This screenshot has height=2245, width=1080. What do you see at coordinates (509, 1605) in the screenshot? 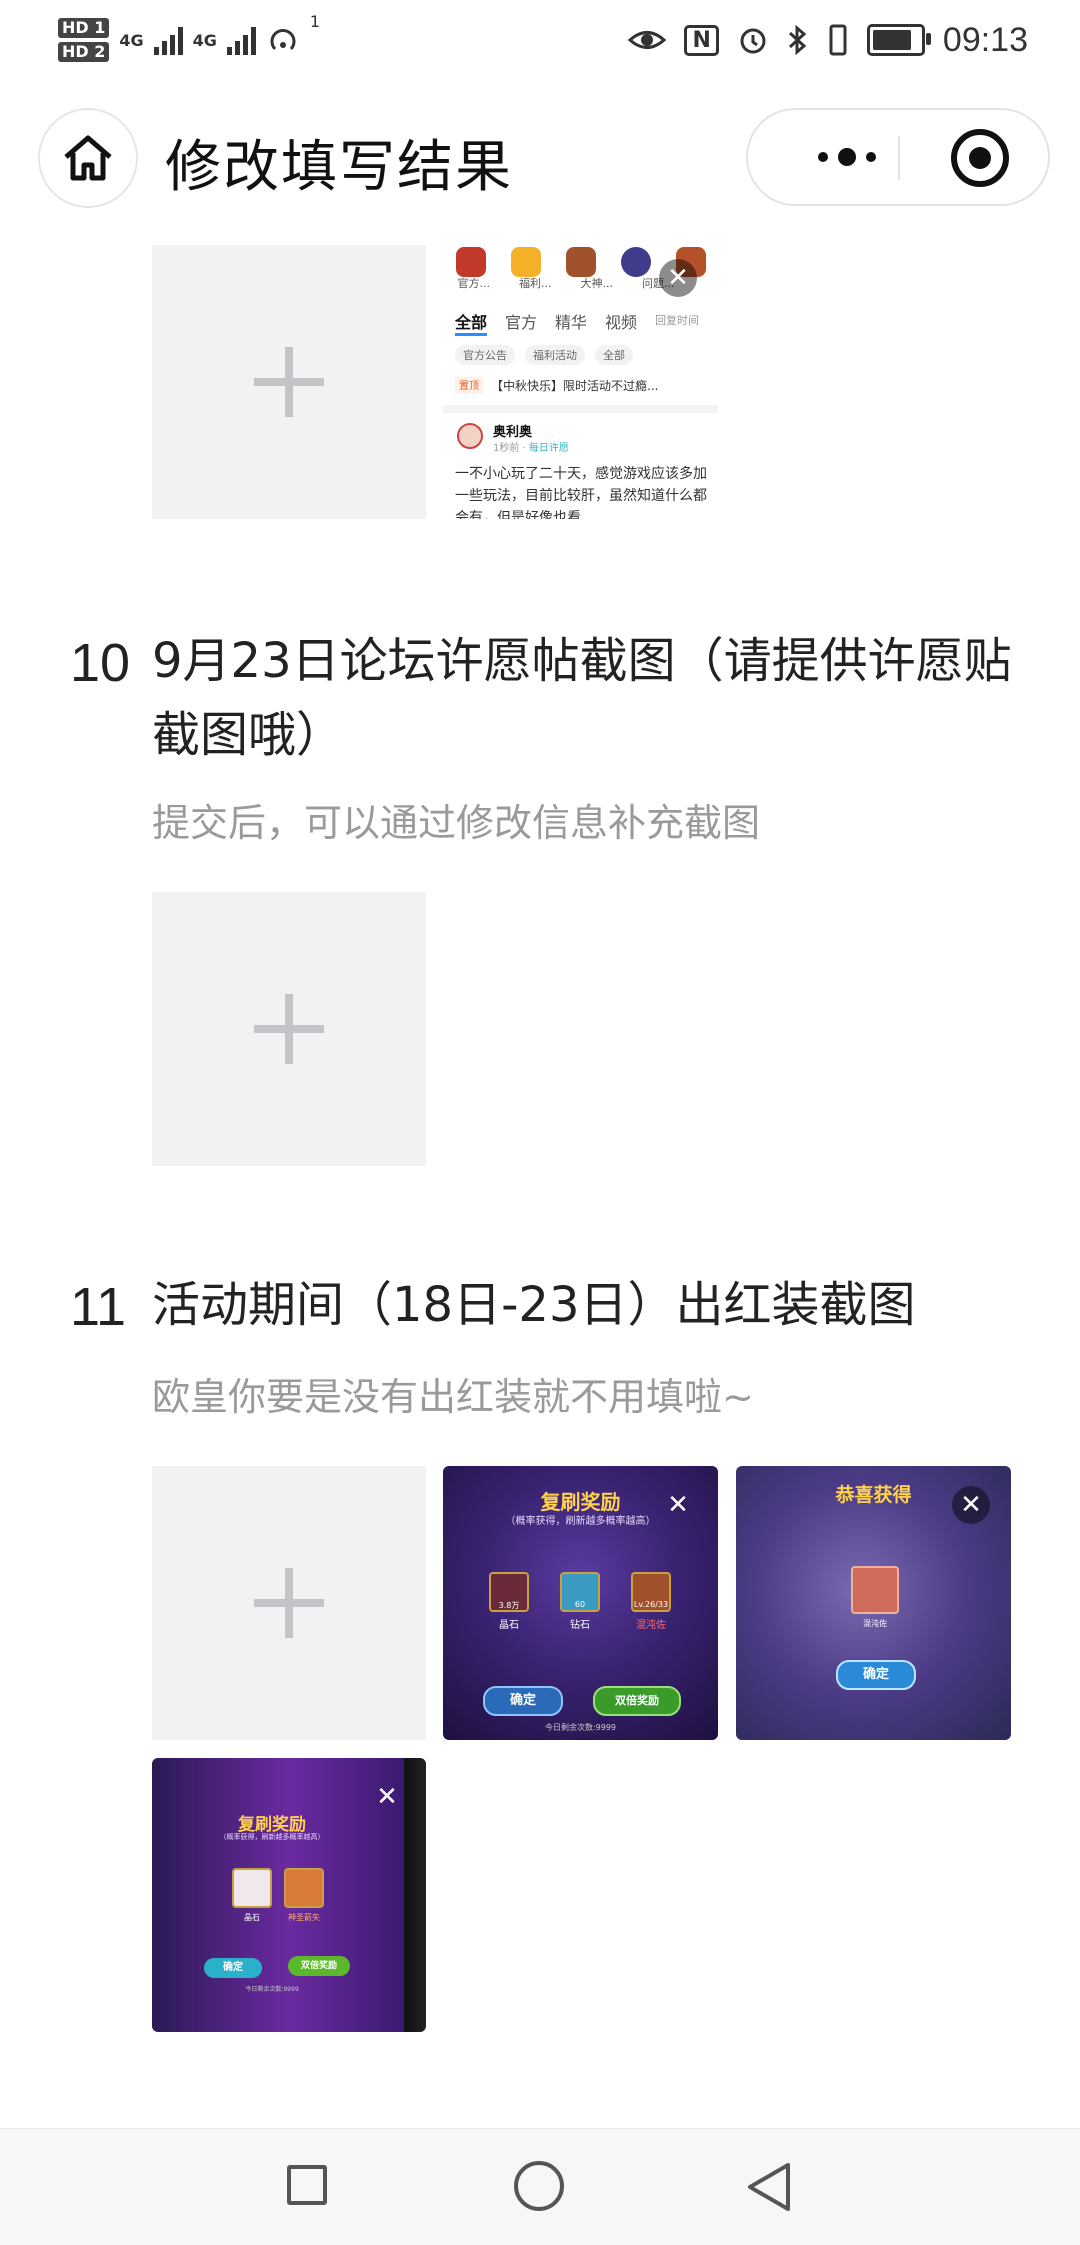
I see `reward-item-count: 3.8万` at bounding box center [509, 1605].